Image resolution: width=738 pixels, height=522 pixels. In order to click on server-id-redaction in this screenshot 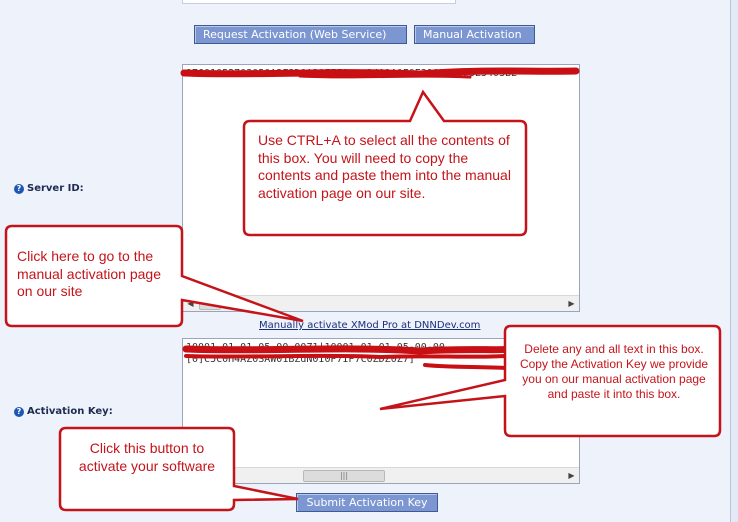, I will do `click(380, 73)`.